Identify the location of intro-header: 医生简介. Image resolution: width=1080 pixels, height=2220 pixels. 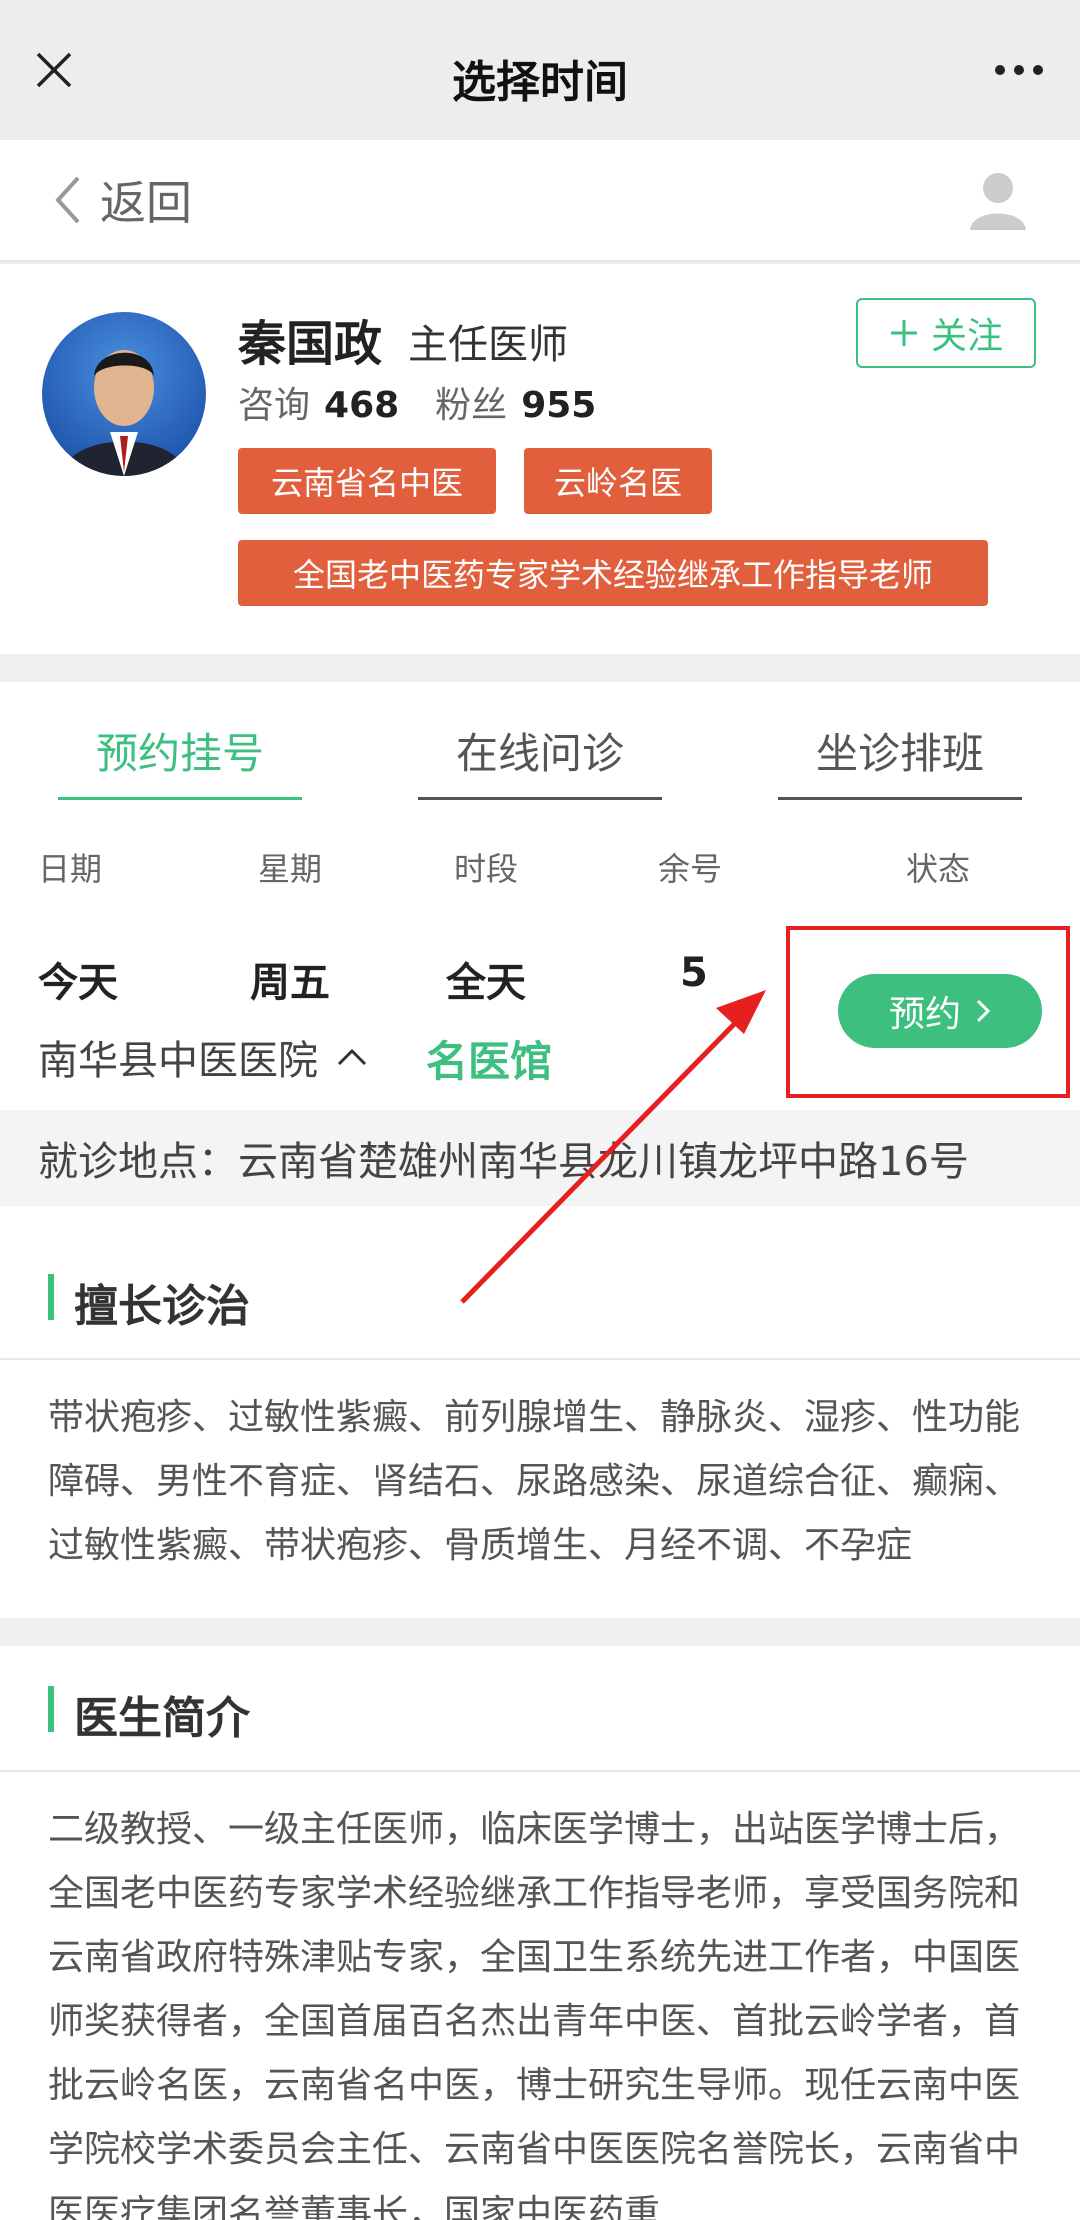
(540, 1709).